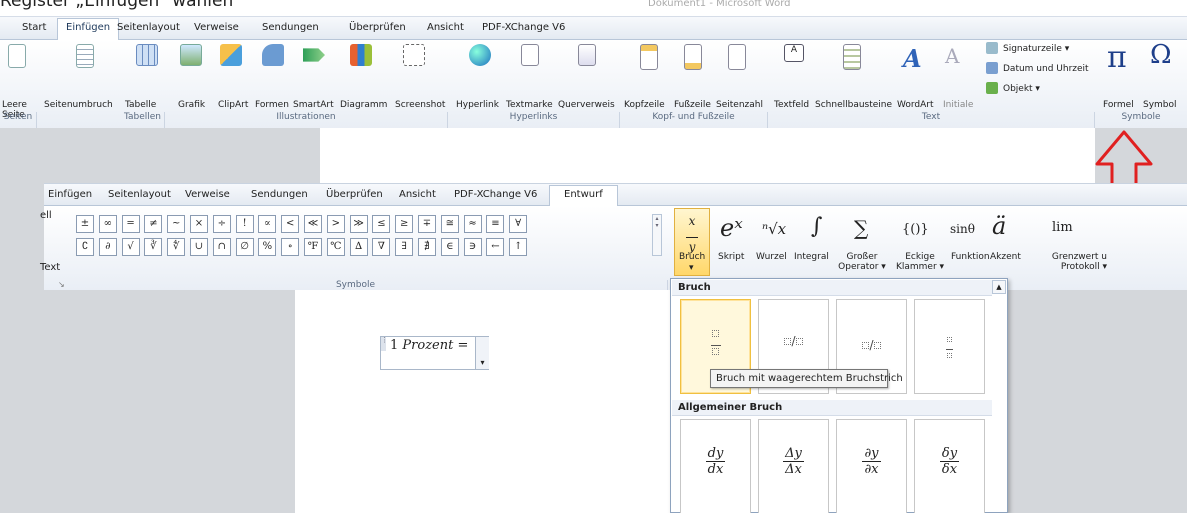 This screenshot has width=1187, height=513. Describe the element at coordinates (1005, 257) in the screenshot. I see `accent-button: Akzent` at that location.